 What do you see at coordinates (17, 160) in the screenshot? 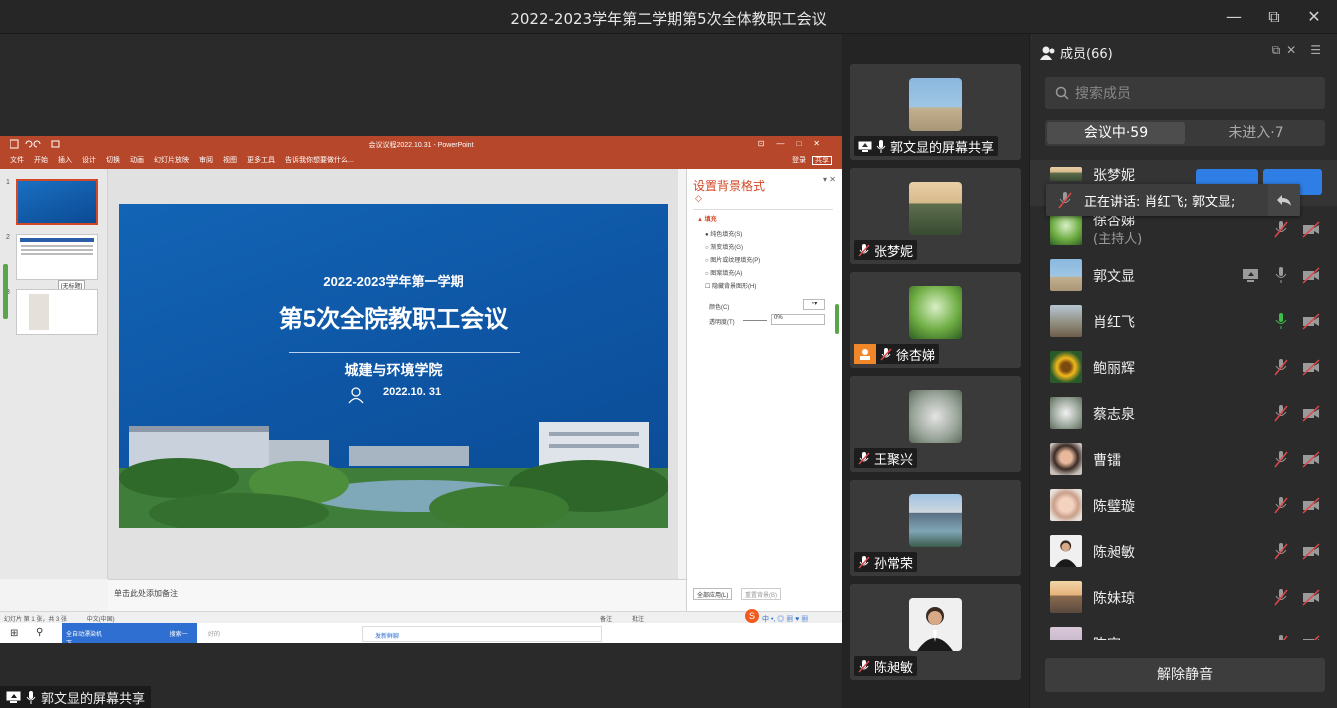
I see `ppt-menu-item: 文件` at bounding box center [17, 160].